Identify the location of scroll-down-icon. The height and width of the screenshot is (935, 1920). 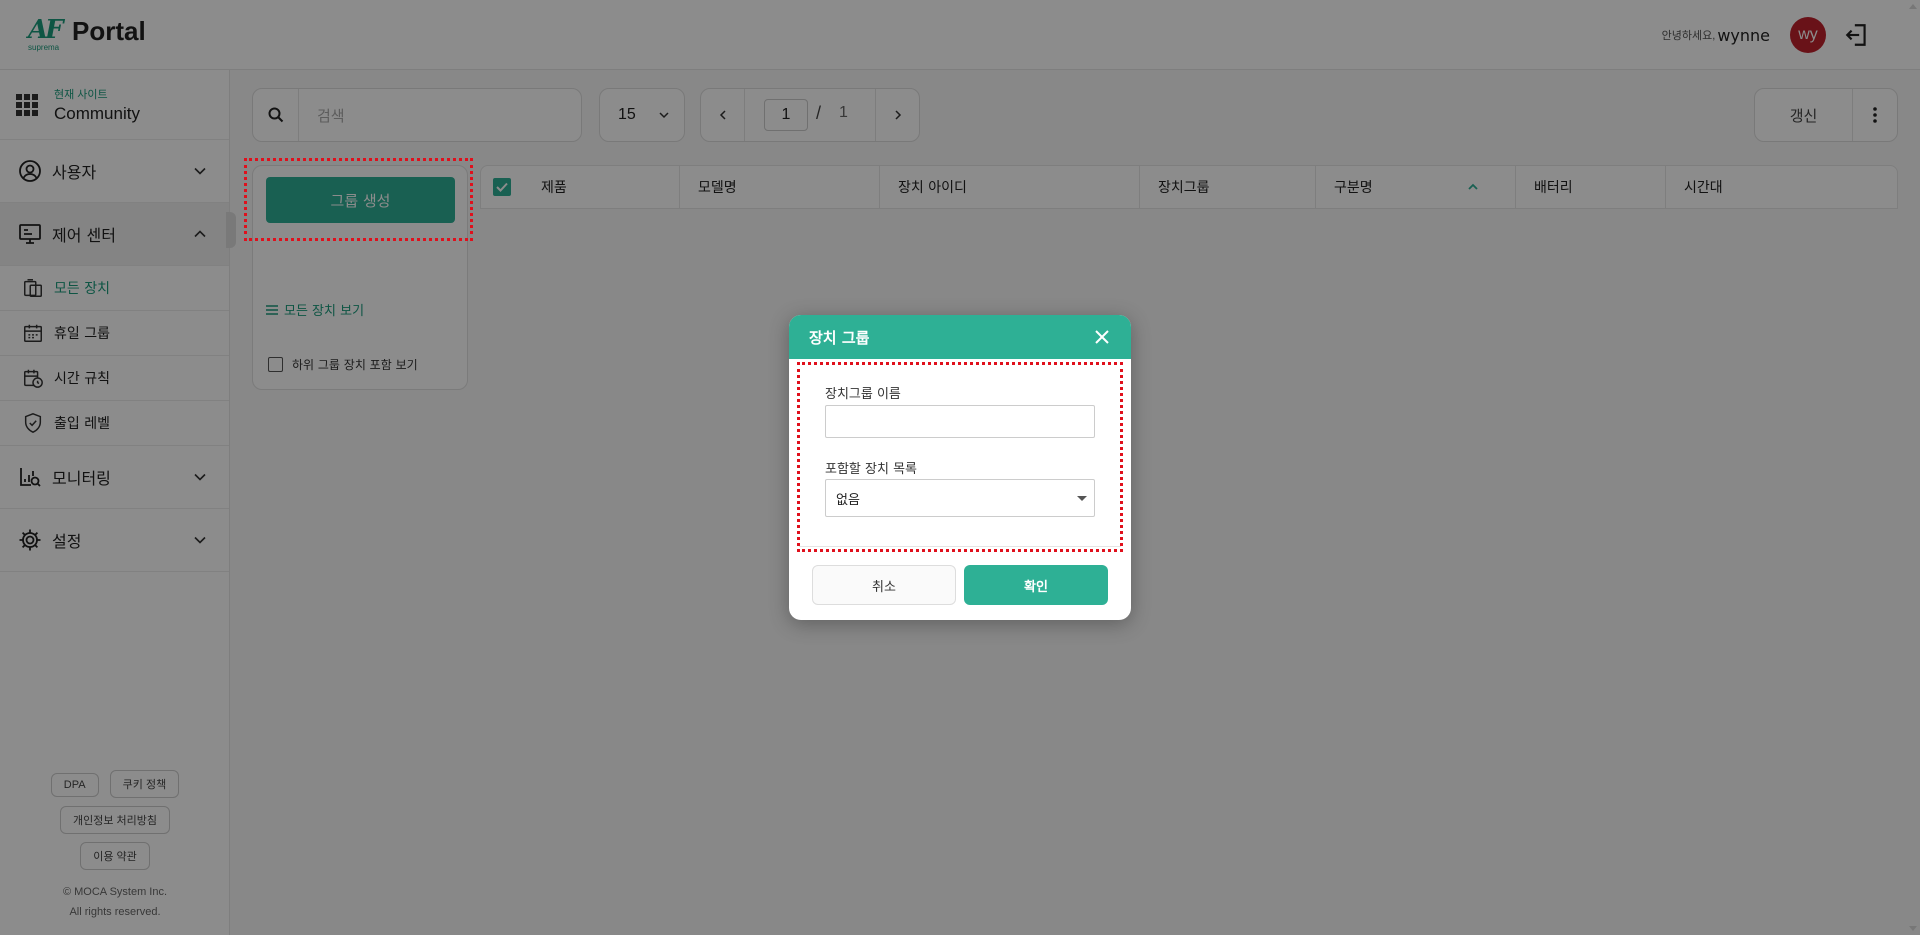
(1913, 929).